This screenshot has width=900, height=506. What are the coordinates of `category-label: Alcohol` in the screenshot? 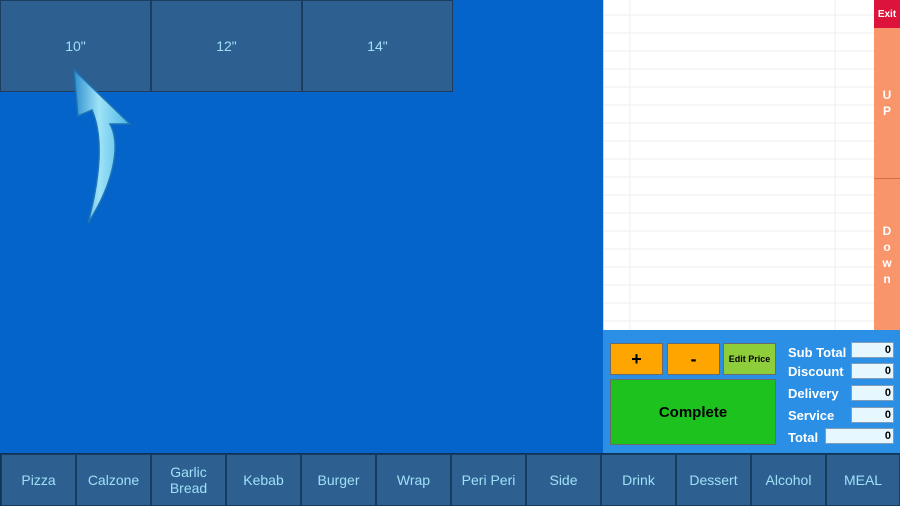 It's located at (788, 480).